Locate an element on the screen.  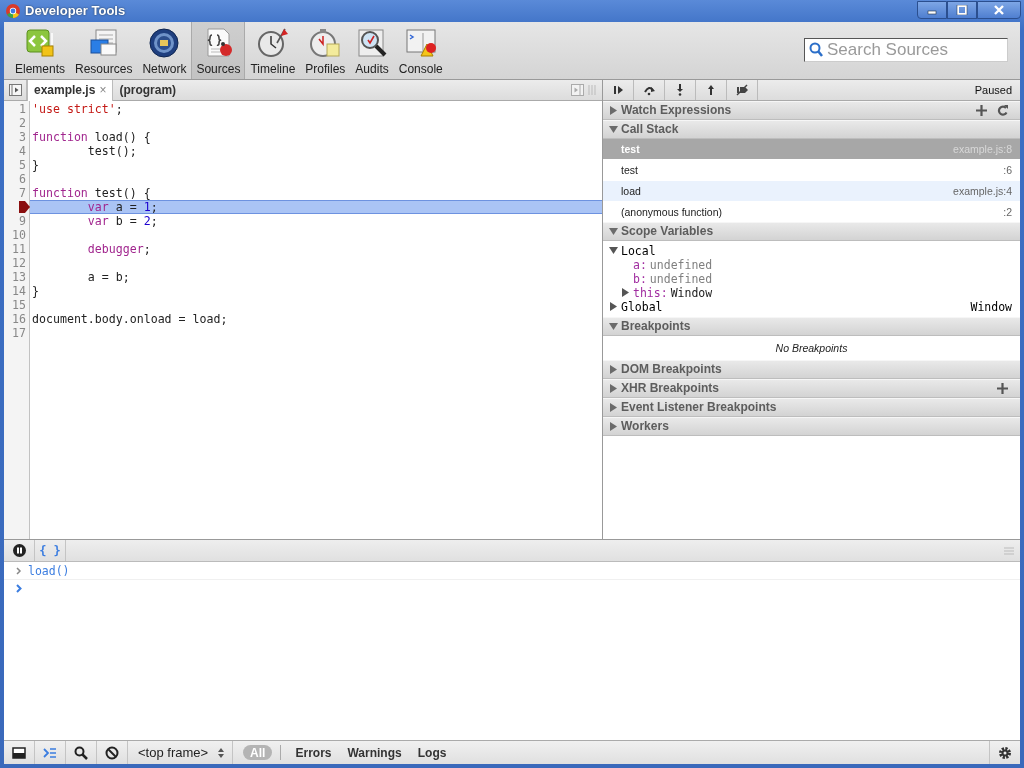
panel-tab: Resources is located at coordinates (104, 50).